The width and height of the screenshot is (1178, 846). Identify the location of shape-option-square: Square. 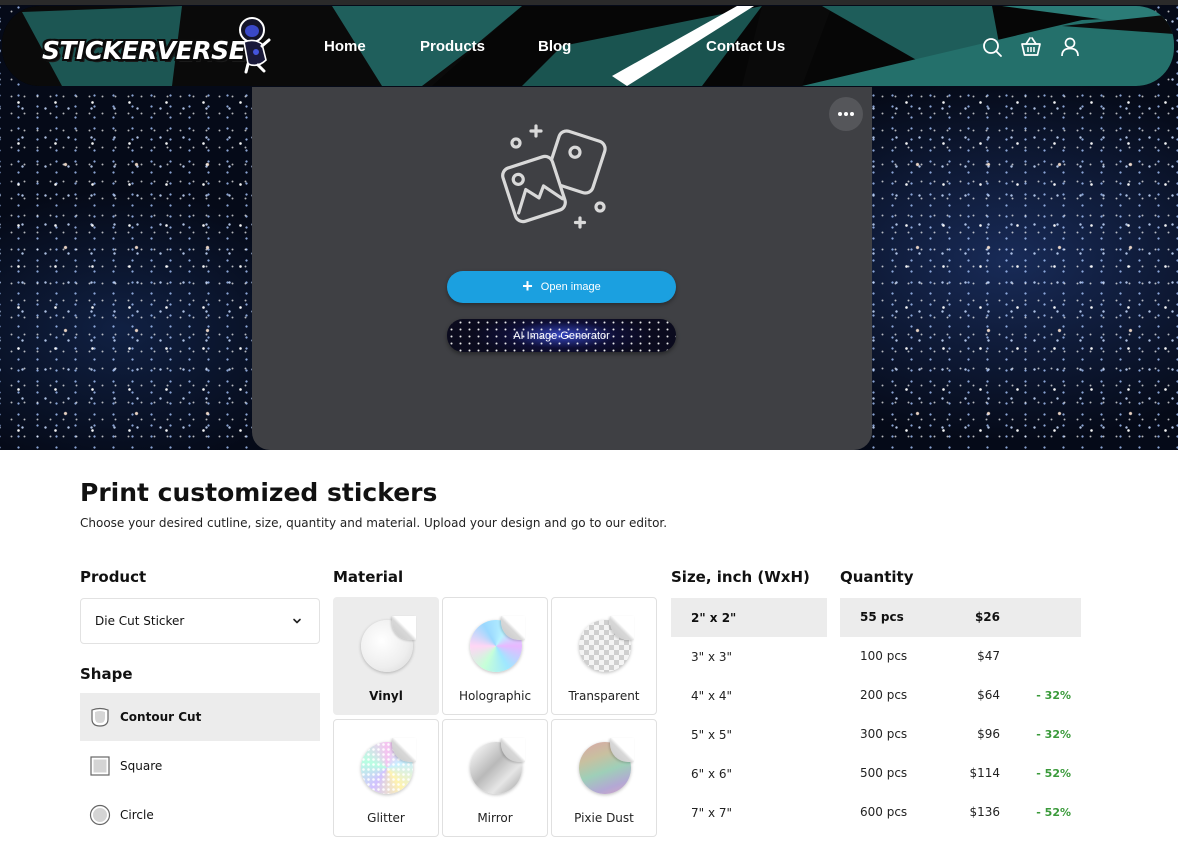
(200, 766).